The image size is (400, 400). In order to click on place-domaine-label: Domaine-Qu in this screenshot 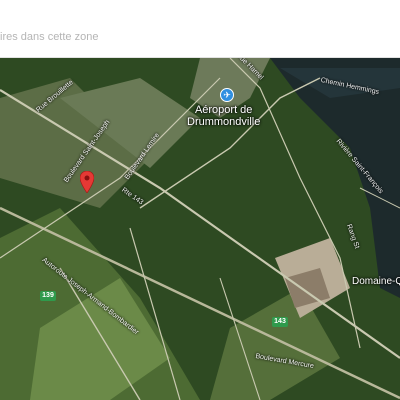, I will do `click(376, 281)`.